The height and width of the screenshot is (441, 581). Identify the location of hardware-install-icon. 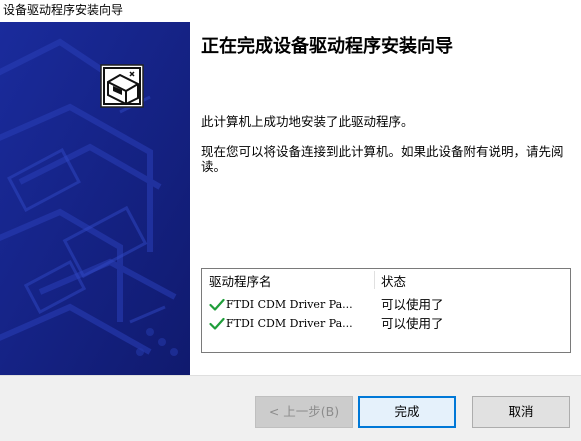
(122, 86).